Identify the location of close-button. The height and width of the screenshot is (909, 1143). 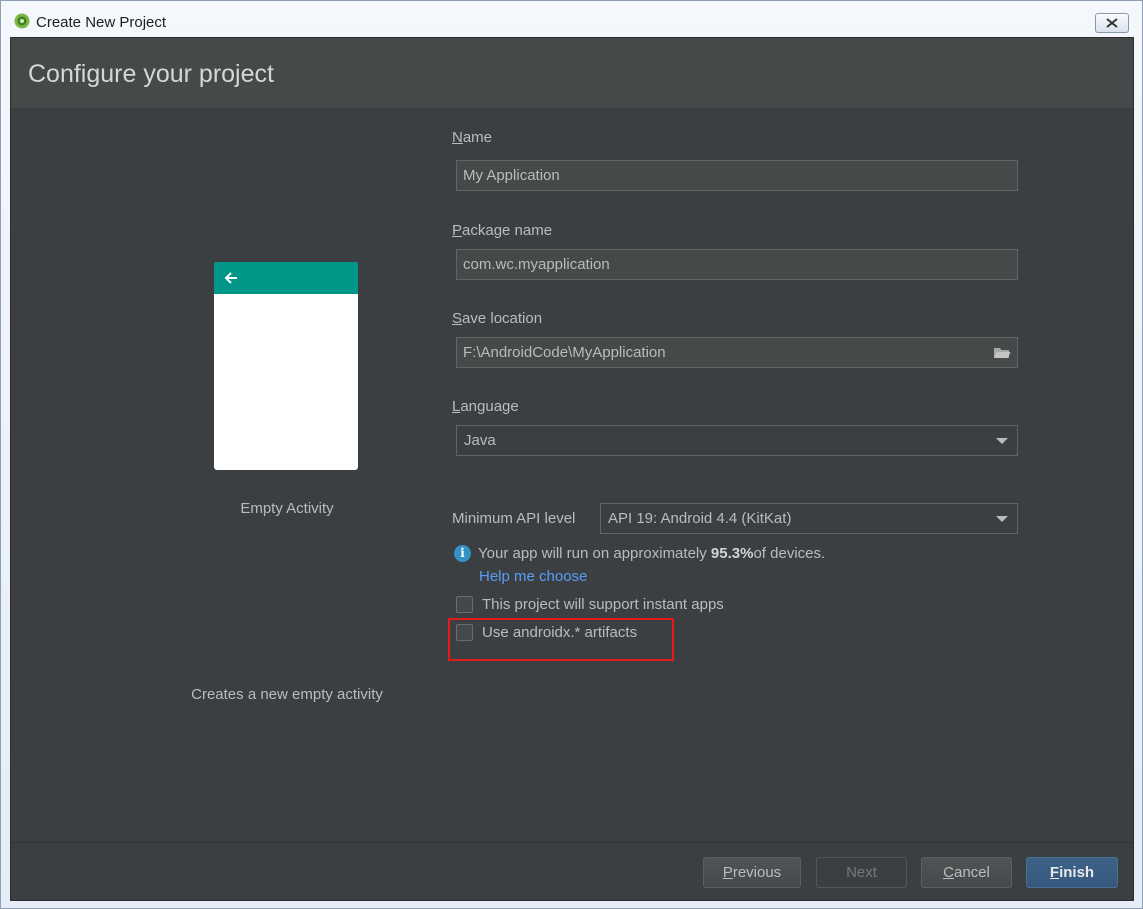
(1112, 23).